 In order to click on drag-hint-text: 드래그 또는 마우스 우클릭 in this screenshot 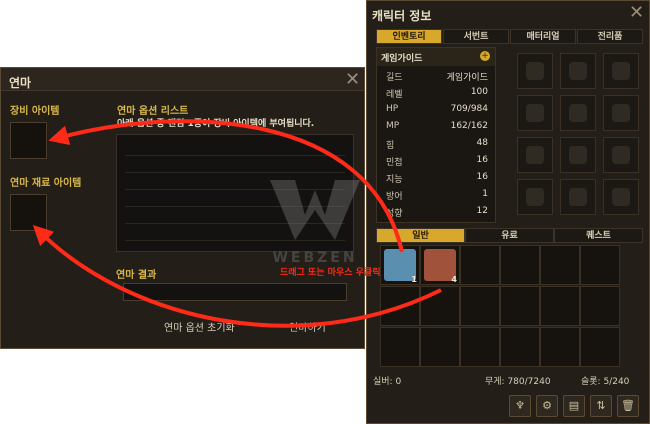, I will do `click(330, 273)`.